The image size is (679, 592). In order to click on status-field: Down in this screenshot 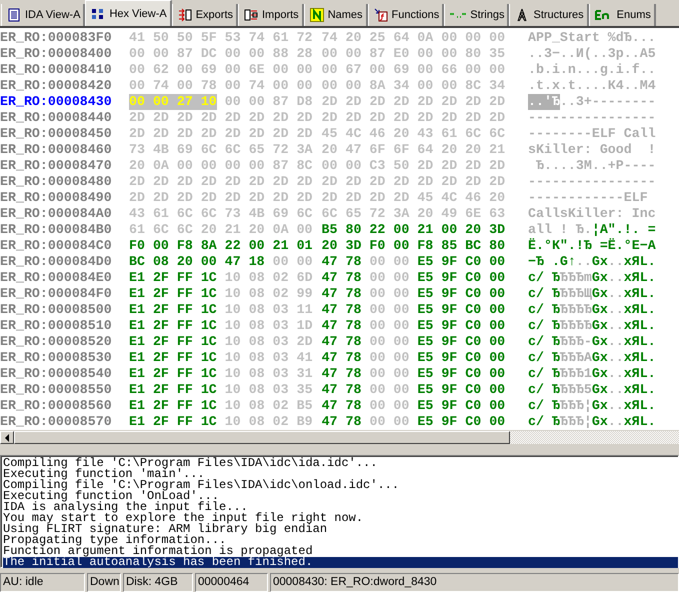, I will do `click(104, 582)`.